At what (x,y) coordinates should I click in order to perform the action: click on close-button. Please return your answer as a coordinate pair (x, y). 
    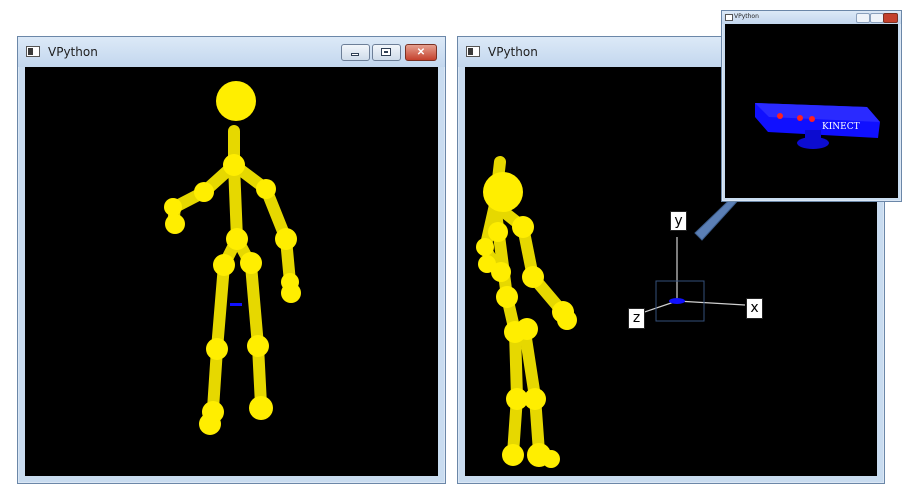
    Looking at the image, I should click on (890, 18).